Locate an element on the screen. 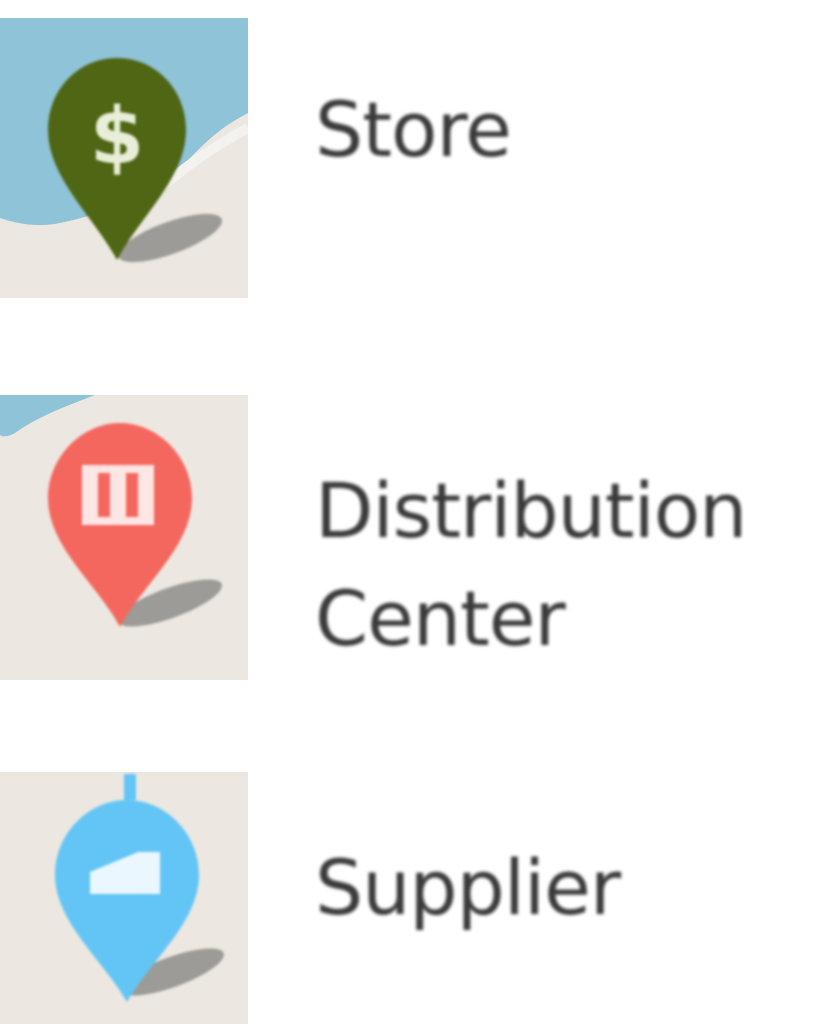 Image resolution: width=833 pixels, height=1024 pixels. warehouse-map-pin-icon is located at coordinates (124, 537).